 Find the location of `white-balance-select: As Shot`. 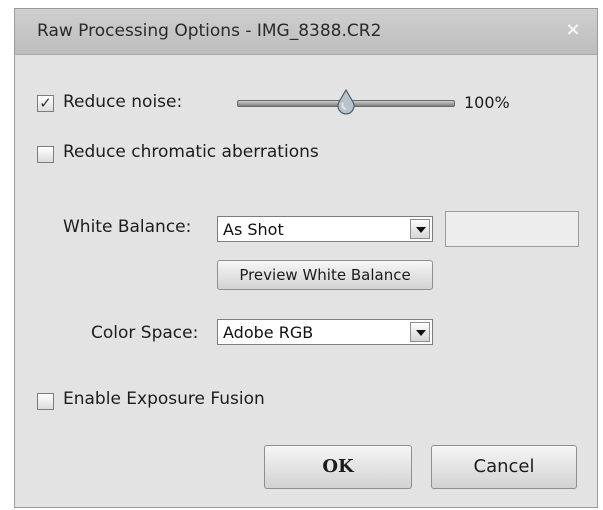

white-balance-select: As Shot is located at coordinates (325, 229).